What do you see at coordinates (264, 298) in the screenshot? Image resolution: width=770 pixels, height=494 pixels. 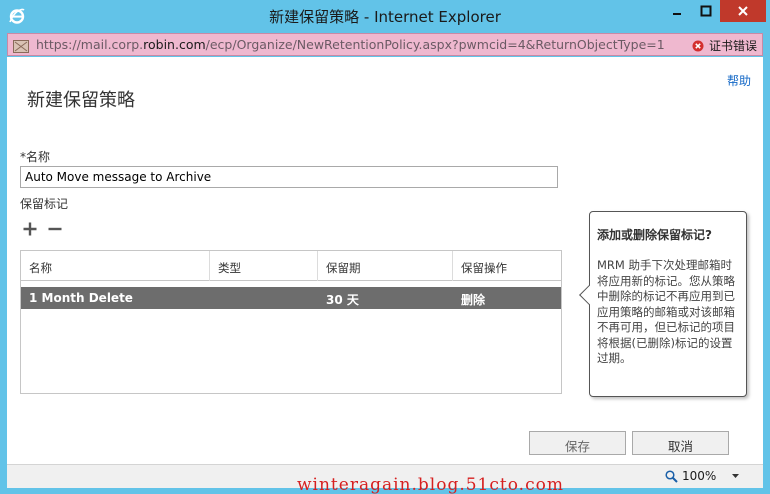 I see `cell-type` at bounding box center [264, 298].